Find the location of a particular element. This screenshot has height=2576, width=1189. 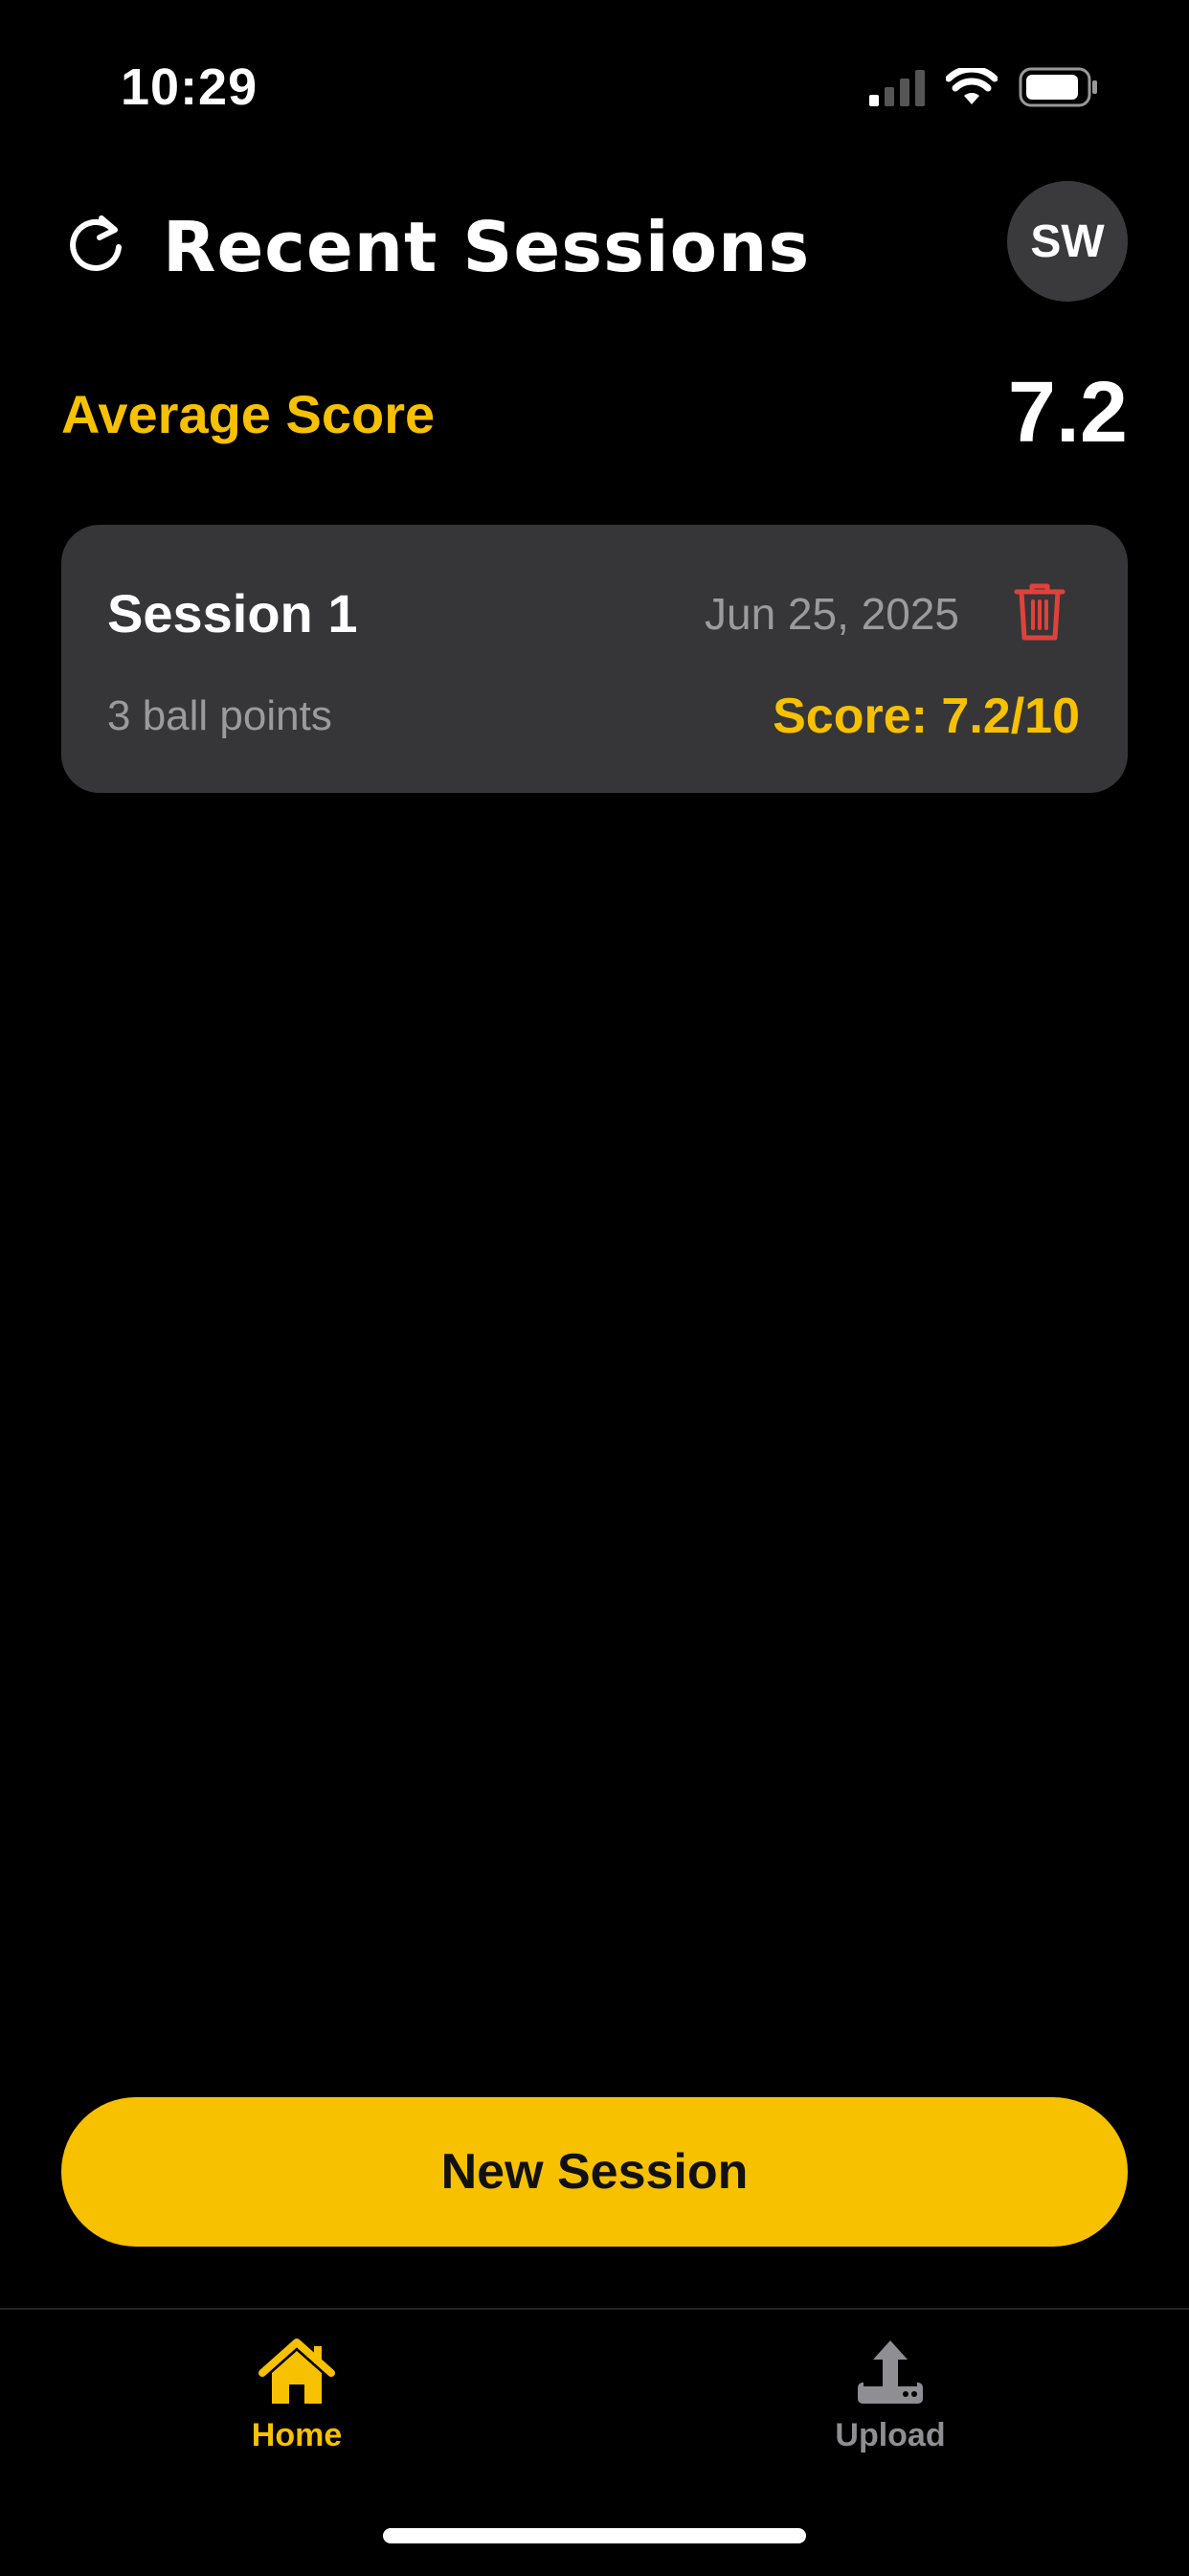

home-icon is located at coordinates (296, 2371).